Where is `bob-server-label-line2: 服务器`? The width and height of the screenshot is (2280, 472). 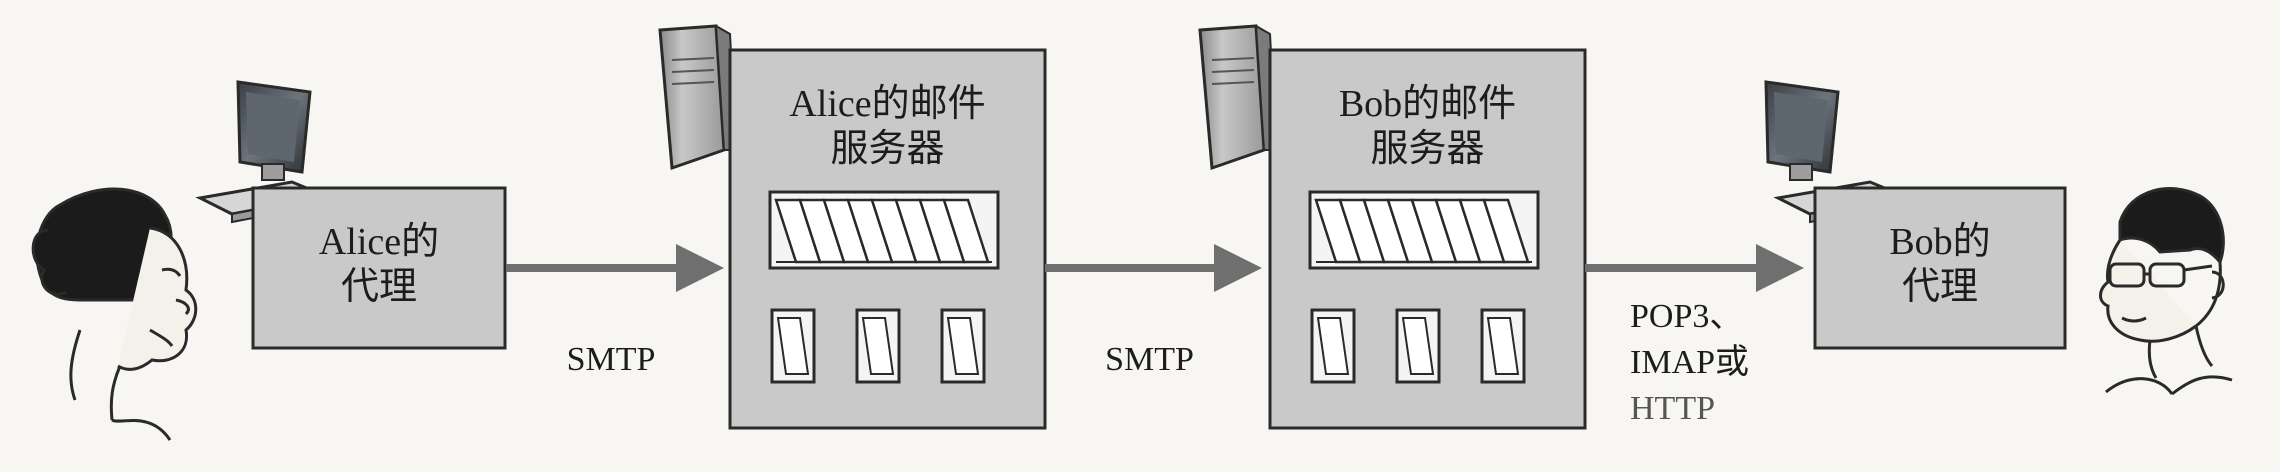 bob-server-label-line2: 服务器 is located at coordinates (1427, 148).